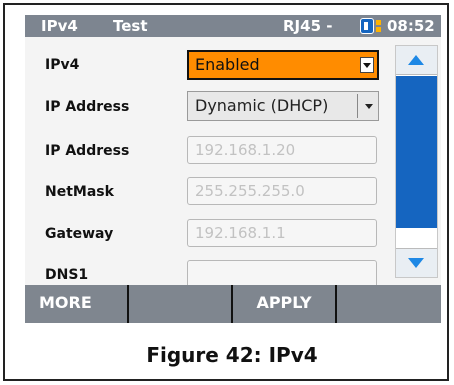 The height and width of the screenshot is (385, 454). Describe the element at coordinates (308, 26) in the screenshot. I see `port-label: RJ45 -` at that location.